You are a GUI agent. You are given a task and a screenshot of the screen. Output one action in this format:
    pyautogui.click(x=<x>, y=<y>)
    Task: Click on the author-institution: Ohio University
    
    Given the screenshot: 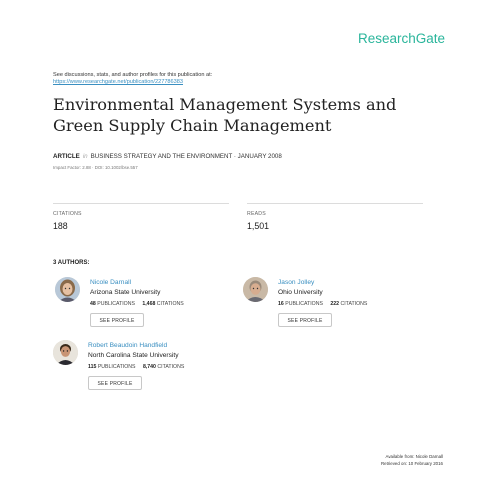 What is the action you would take?
    pyautogui.click(x=300, y=292)
    